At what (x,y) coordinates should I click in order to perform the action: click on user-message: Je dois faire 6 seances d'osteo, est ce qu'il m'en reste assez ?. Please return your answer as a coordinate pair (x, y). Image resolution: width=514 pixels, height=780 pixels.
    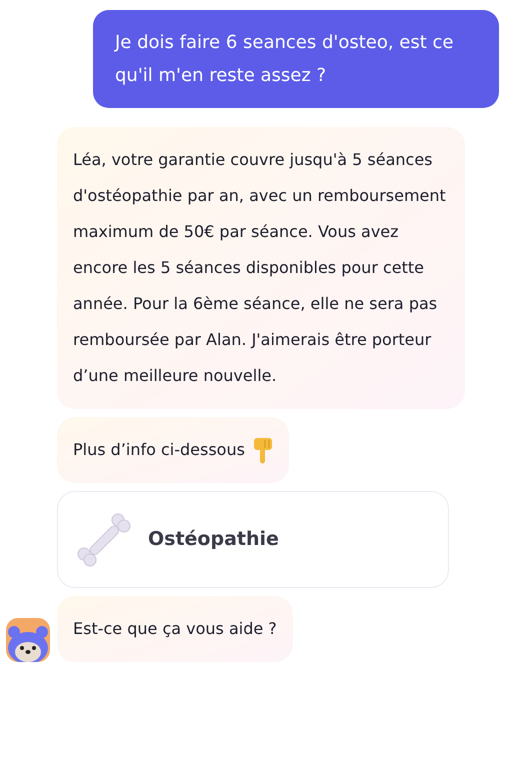
    Looking at the image, I should click on (296, 59).